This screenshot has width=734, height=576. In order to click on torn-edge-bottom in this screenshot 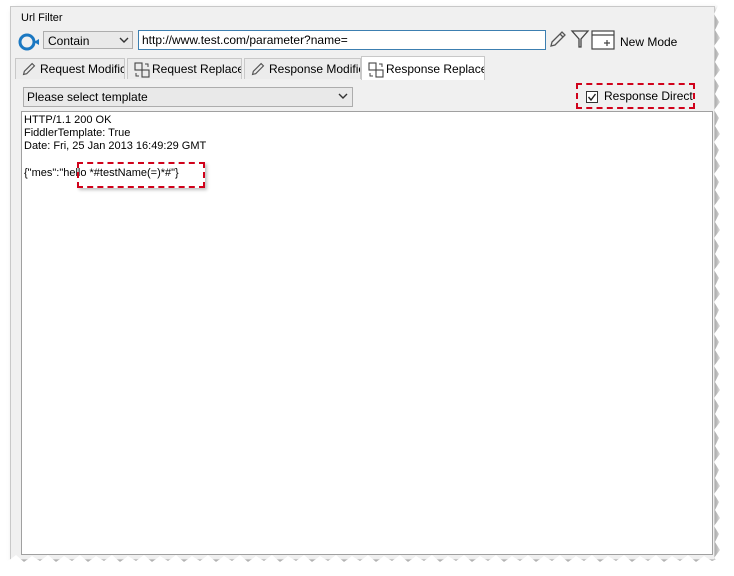, I will do `click(367, 564)`.